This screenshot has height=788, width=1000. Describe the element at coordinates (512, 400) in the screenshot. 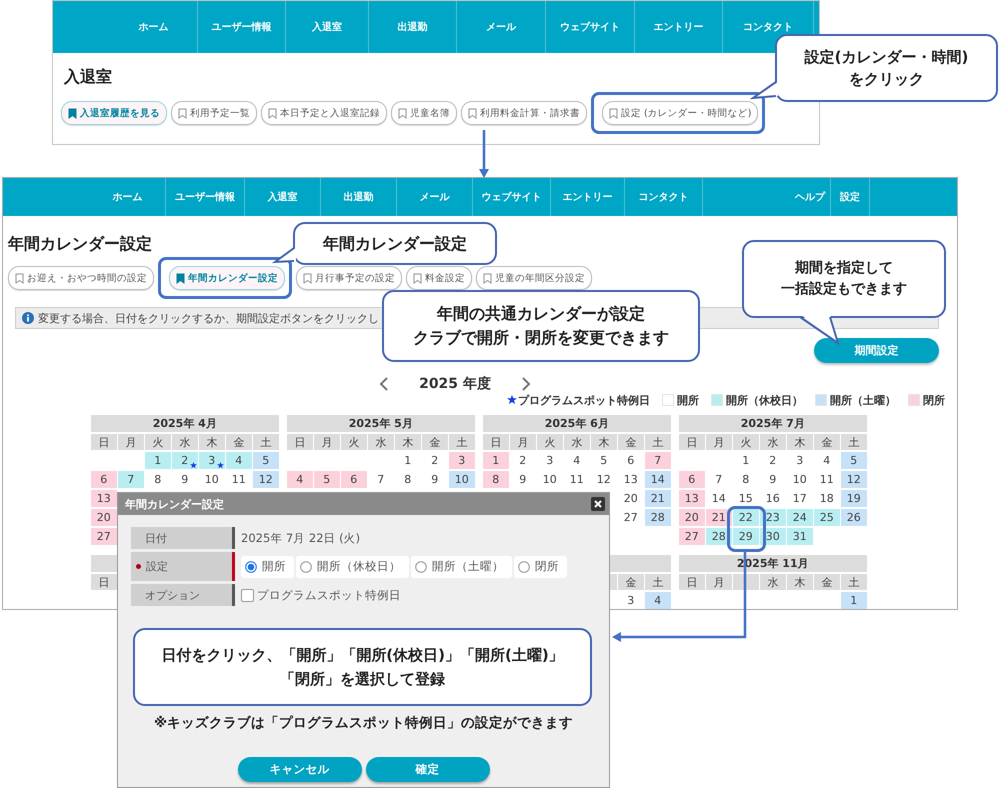

I see `star-icon` at that location.